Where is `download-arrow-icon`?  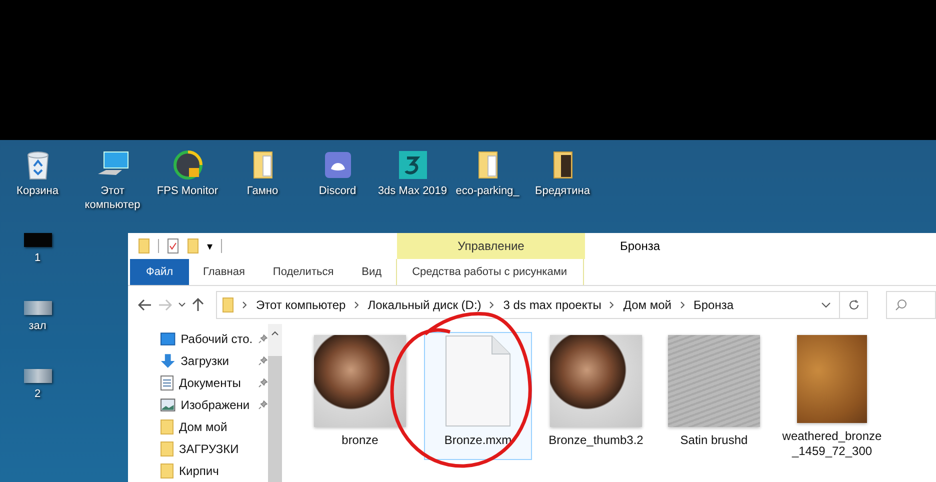 download-arrow-icon is located at coordinates (168, 361).